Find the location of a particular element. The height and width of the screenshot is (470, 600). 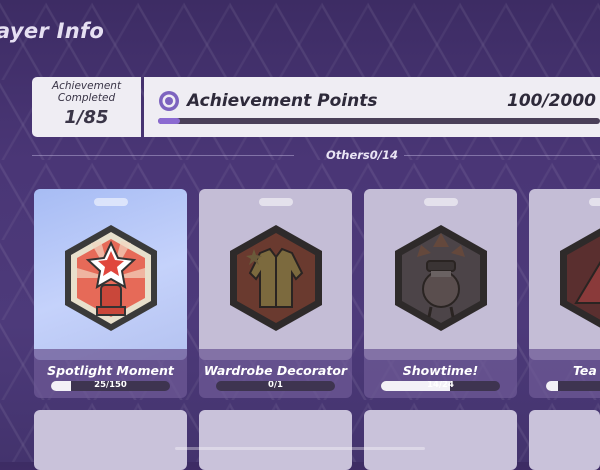

achievement-points-progress-bar is located at coordinates (379, 121).